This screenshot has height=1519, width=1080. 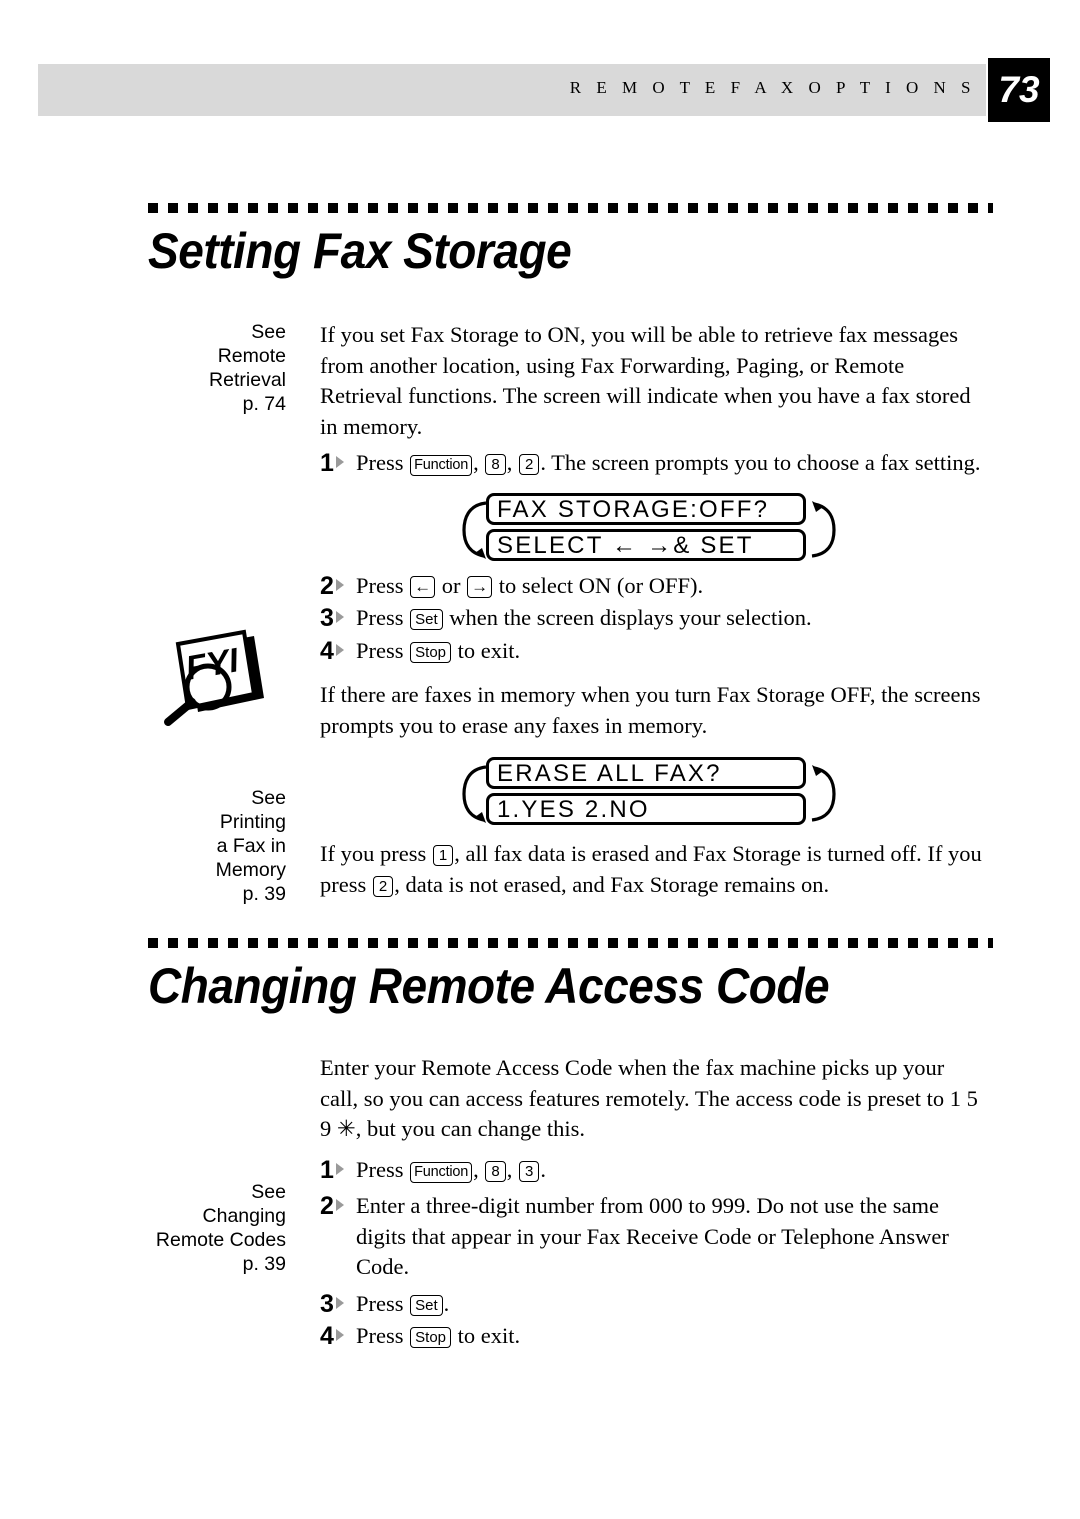 What do you see at coordinates (451, 585) in the screenshot?
I see `or-label: or` at bounding box center [451, 585].